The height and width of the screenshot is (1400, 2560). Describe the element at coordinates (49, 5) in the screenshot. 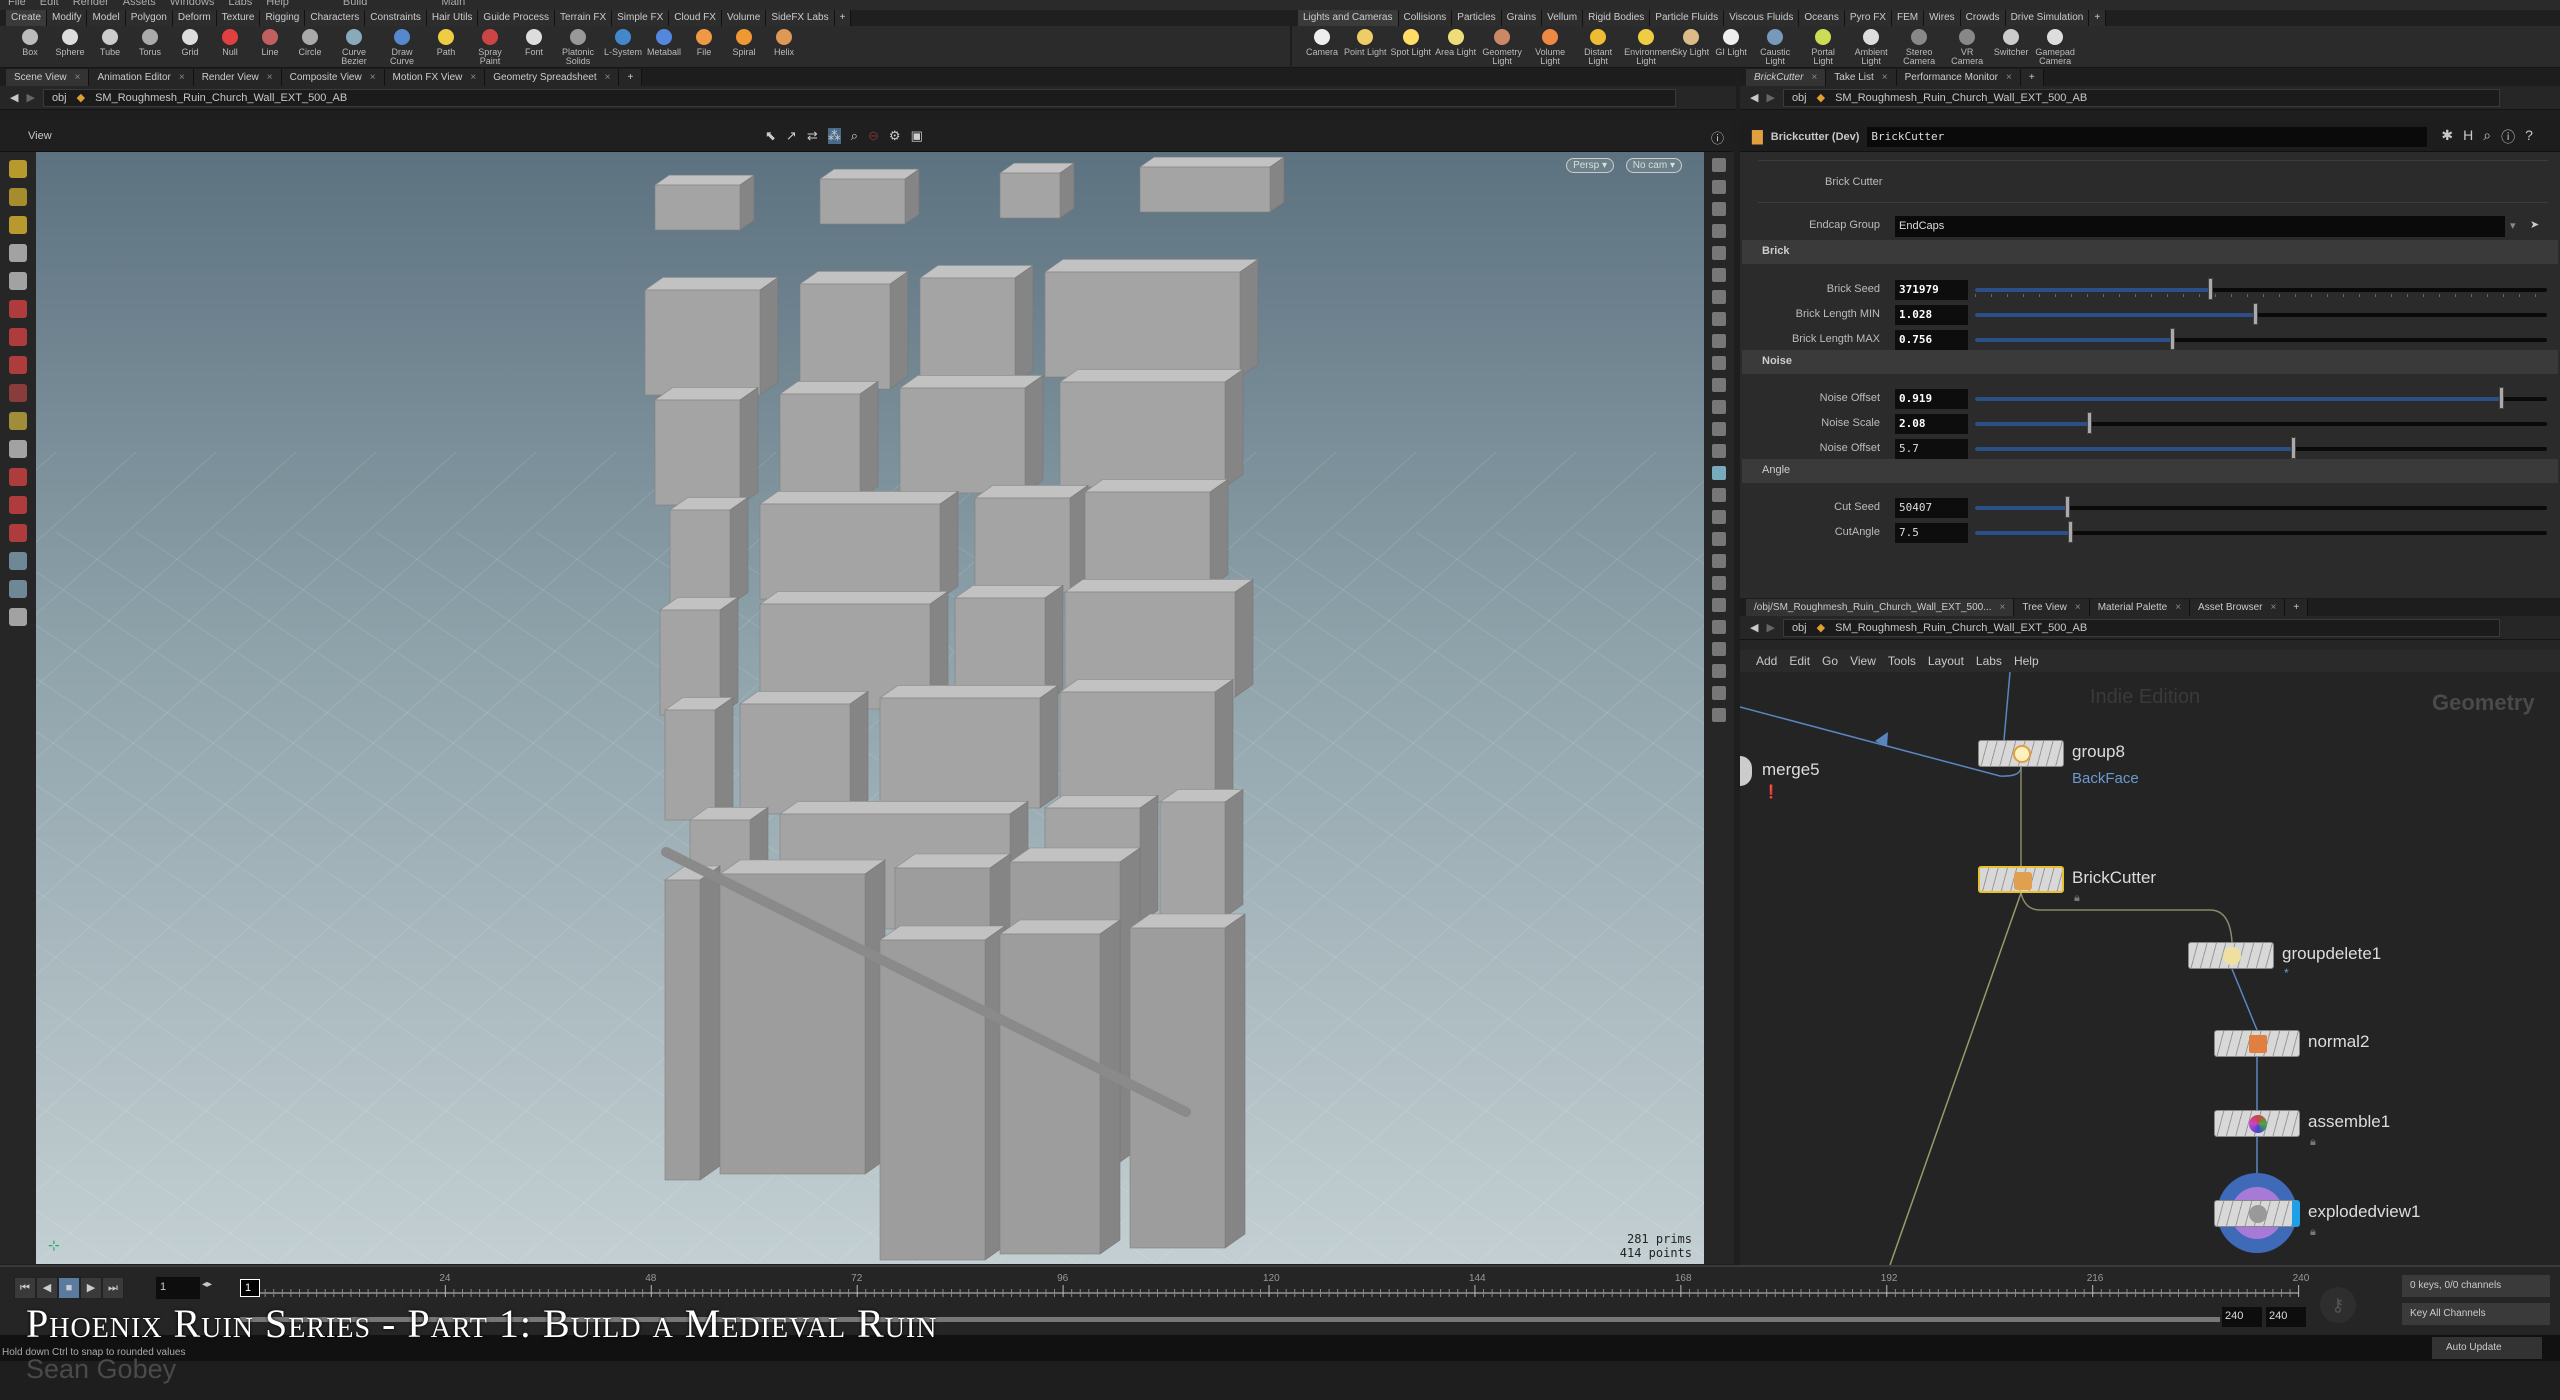

I see `menu-item: Edit` at that location.